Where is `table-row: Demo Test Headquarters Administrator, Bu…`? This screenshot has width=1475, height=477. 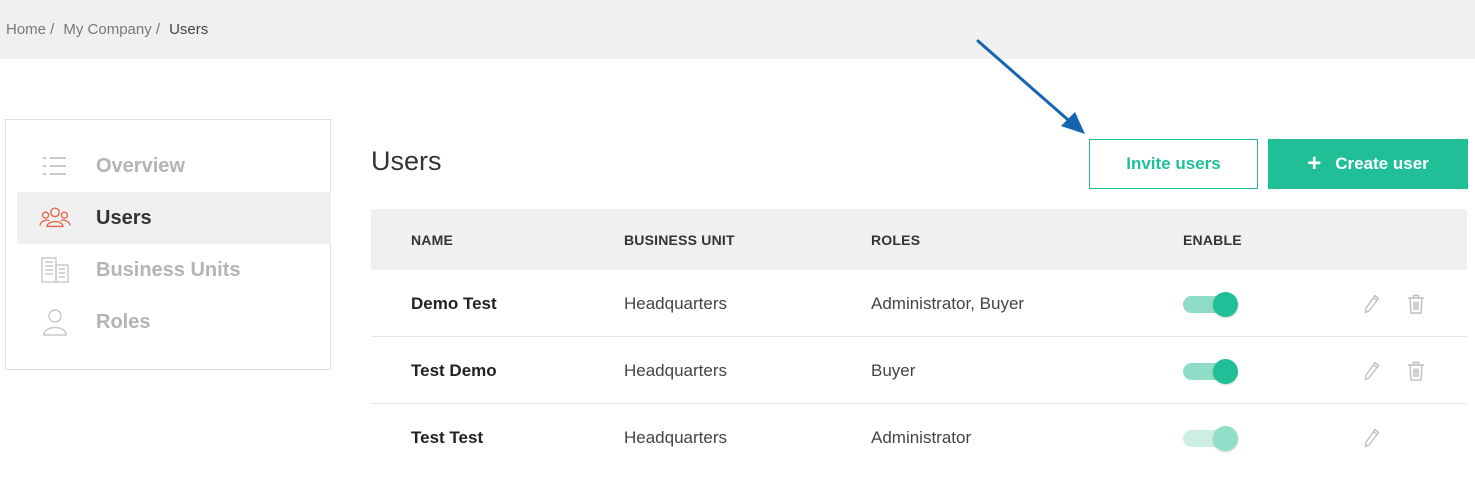 table-row: Demo Test Headquarters Administrator, Bu… is located at coordinates (919, 303).